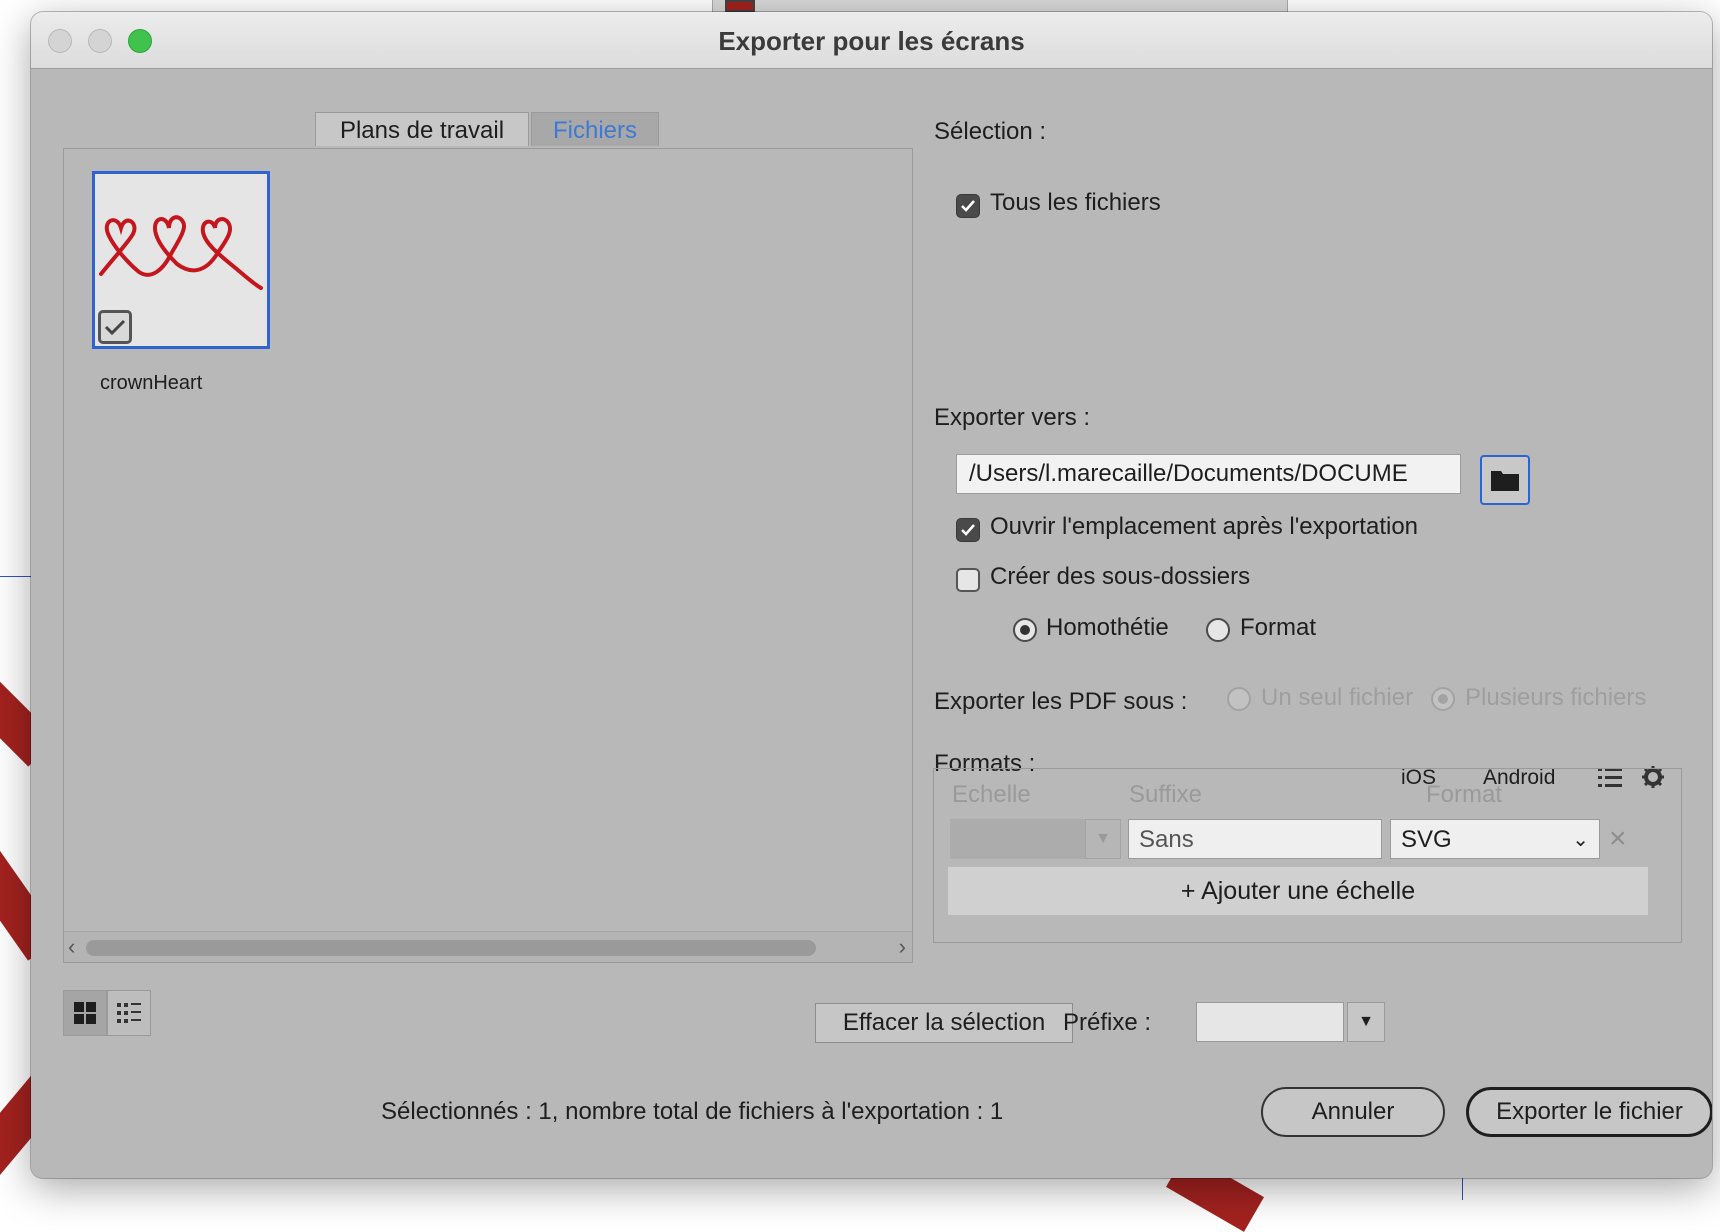  What do you see at coordinates (1255, 839) in the screenshot?
I see `suffix-field: Sans` at bounding box center [1255, 839].